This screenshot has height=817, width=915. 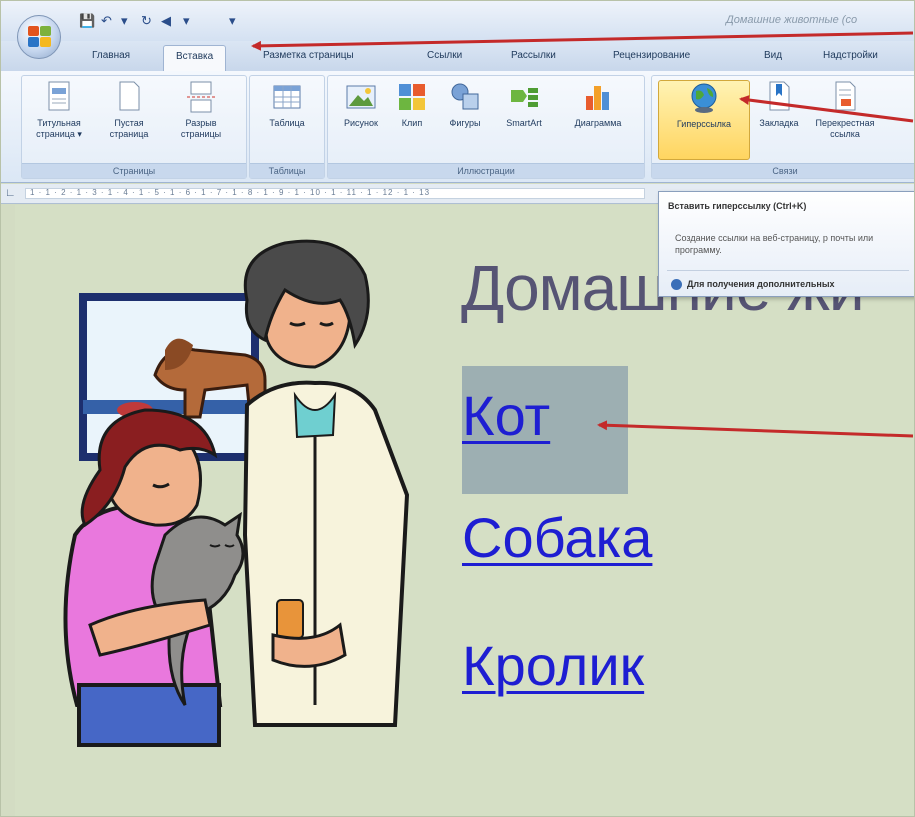 I want to click on arrow-to-cat-link, so click(x=755, y=429).